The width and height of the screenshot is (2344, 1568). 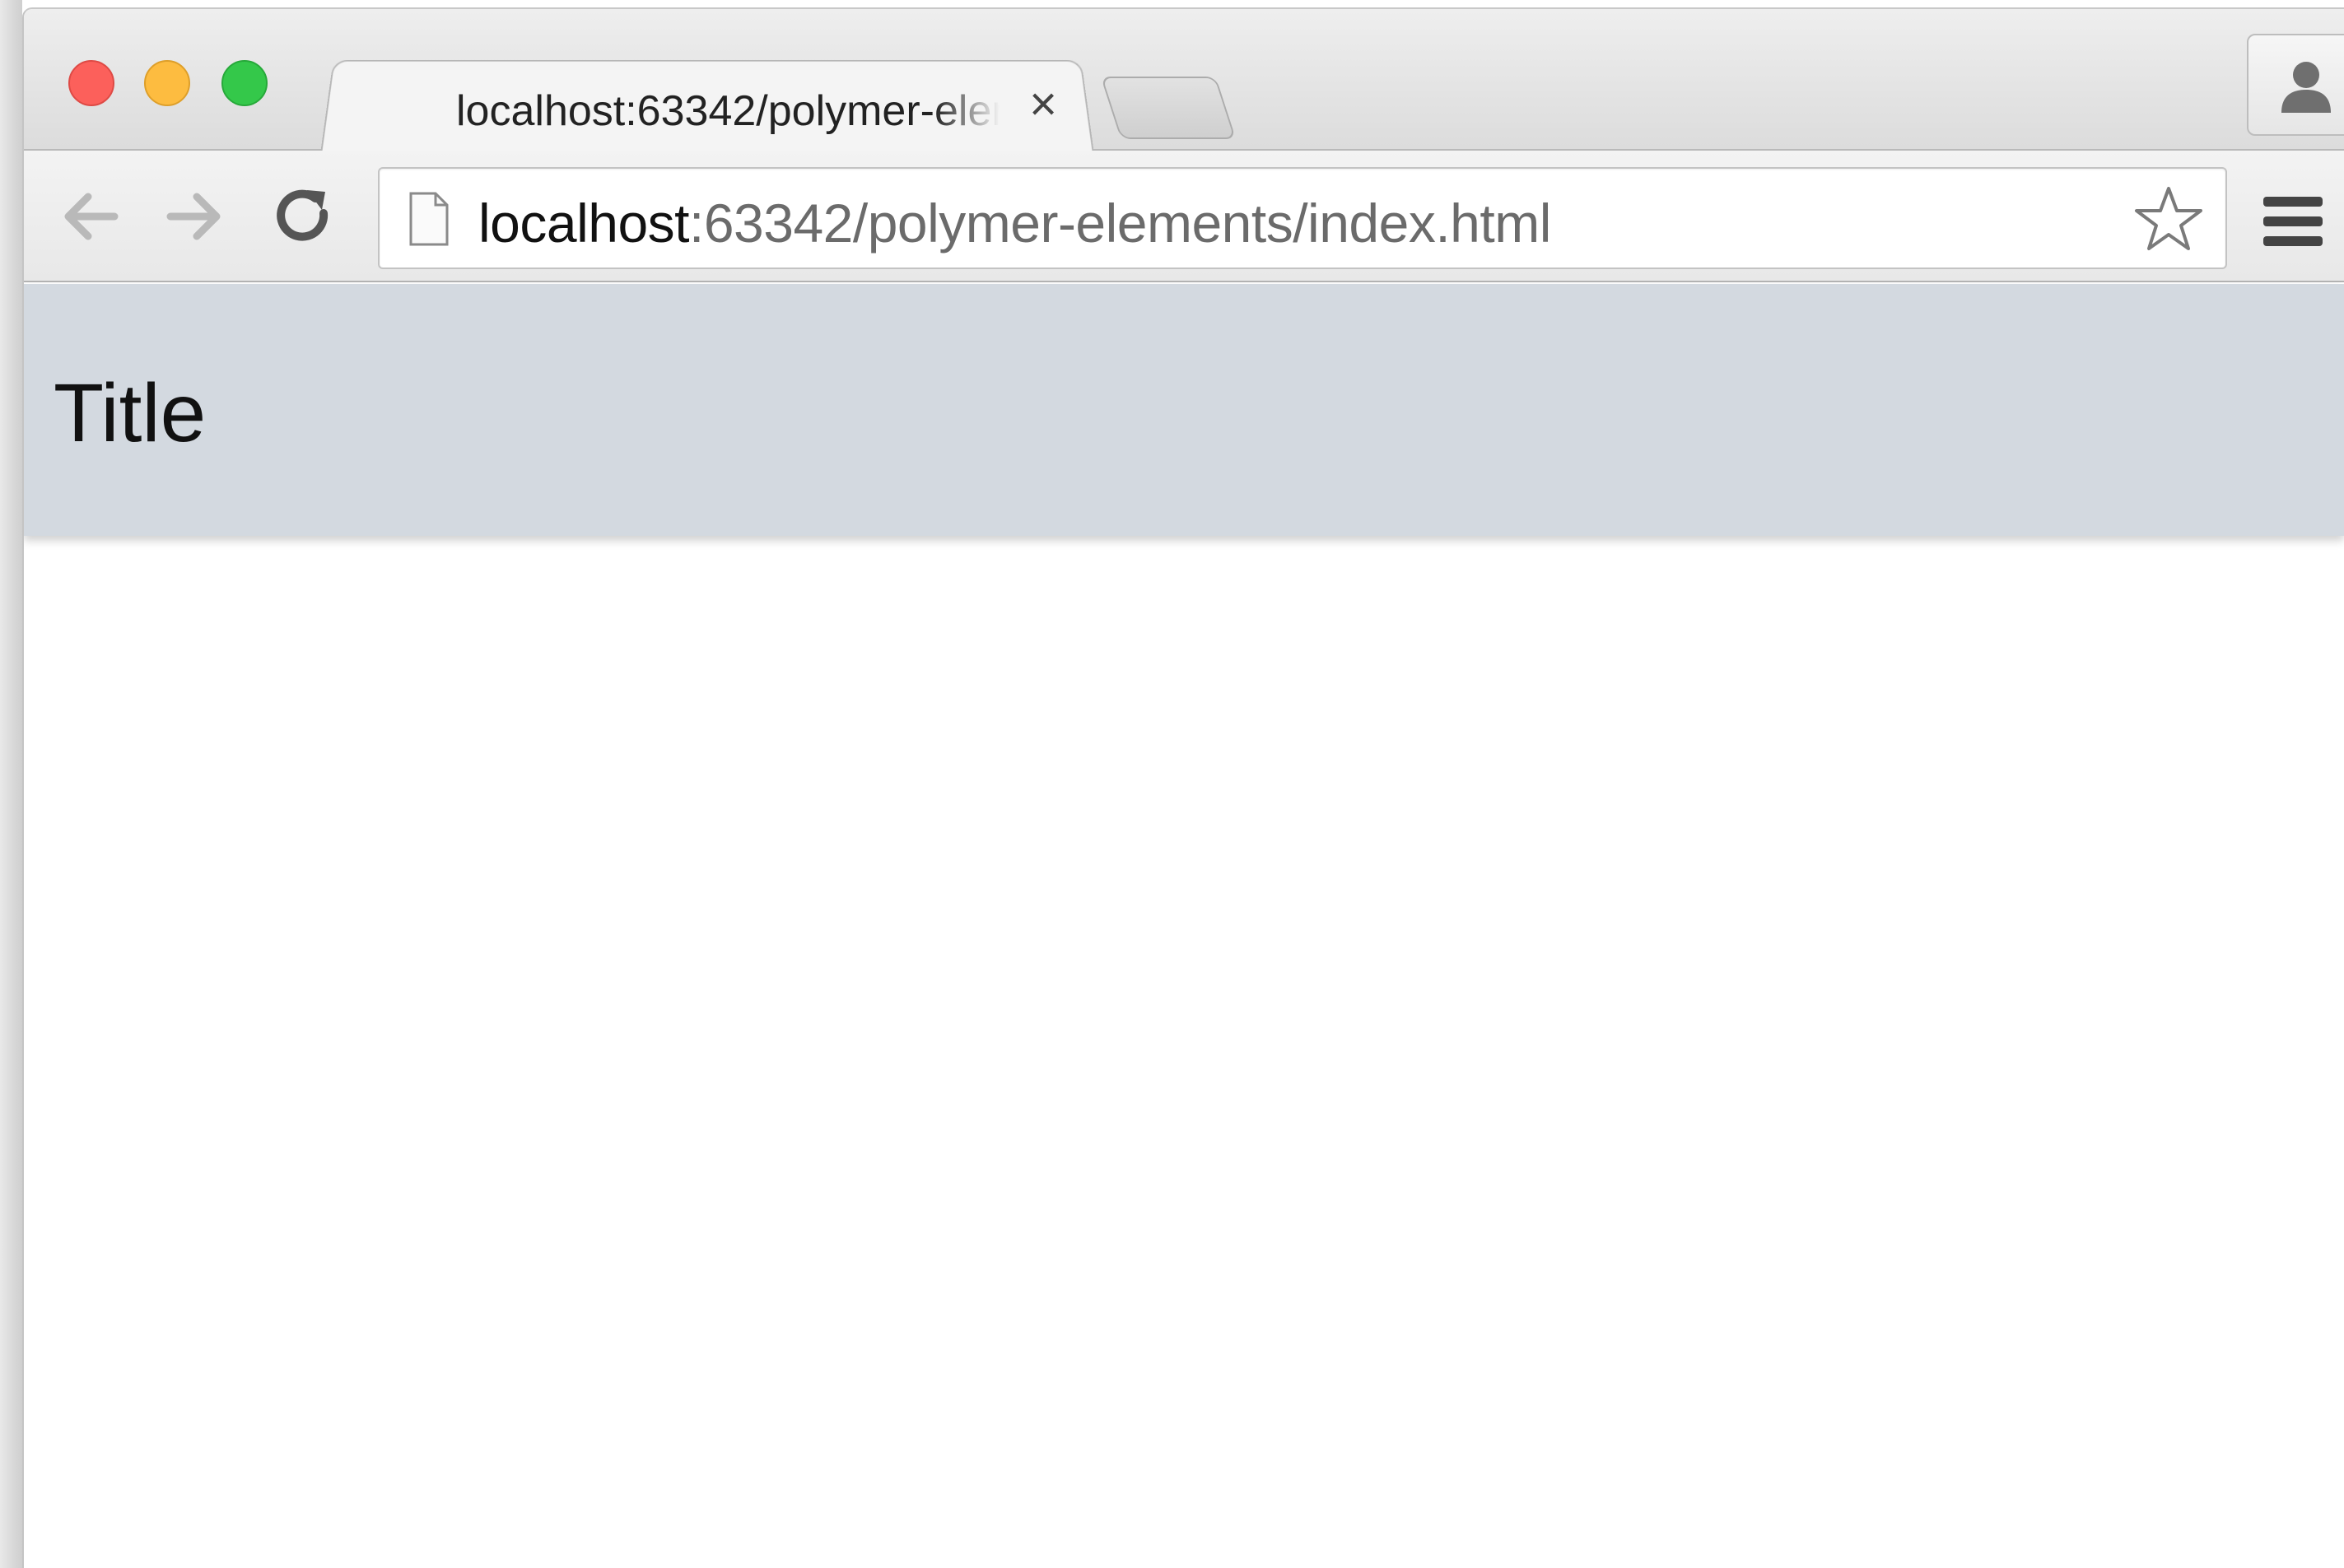 I want to click on window-close-button, so click(x=91, y=83).